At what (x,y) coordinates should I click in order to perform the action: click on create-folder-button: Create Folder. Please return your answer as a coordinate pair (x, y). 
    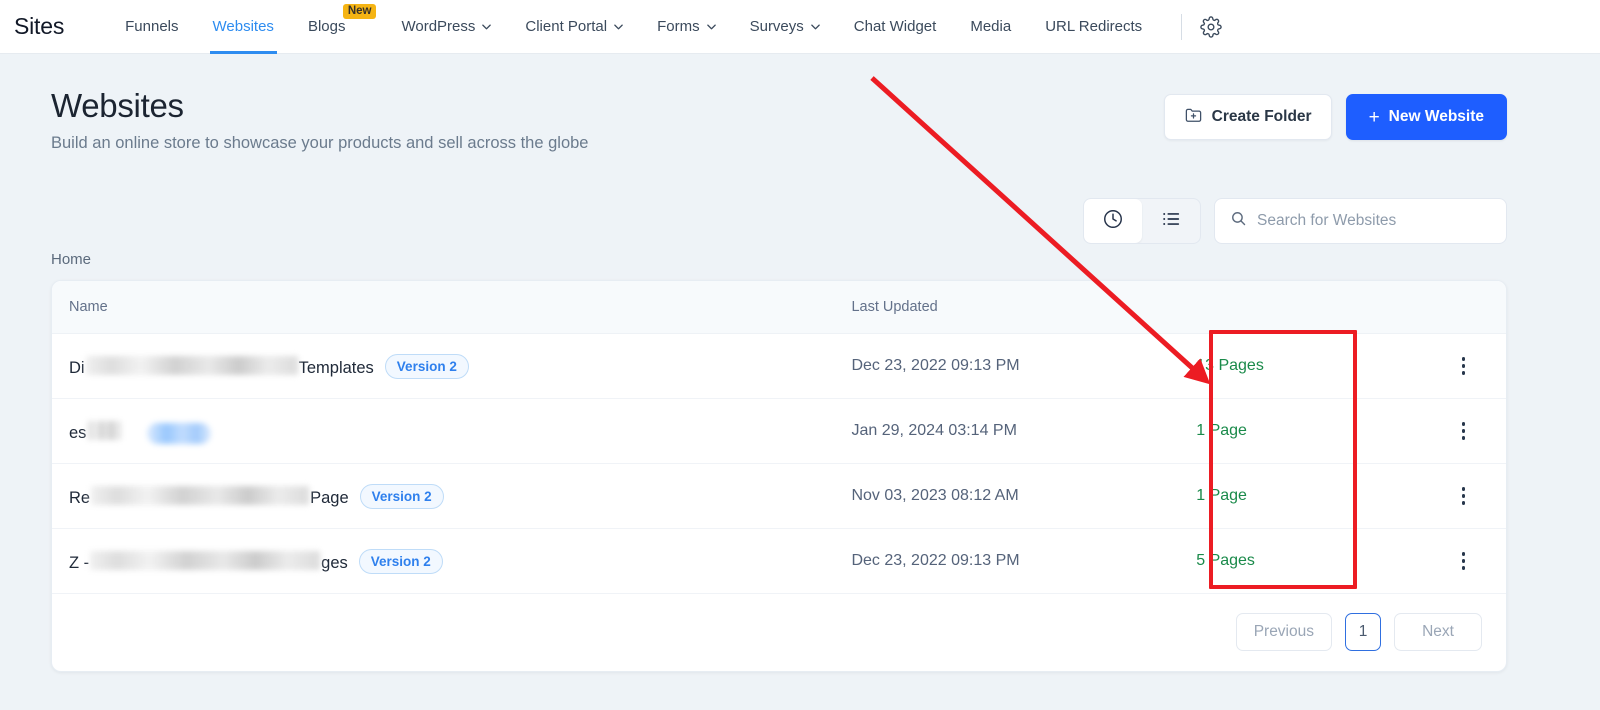
    Looking at the image, I should click on (1247, 117).